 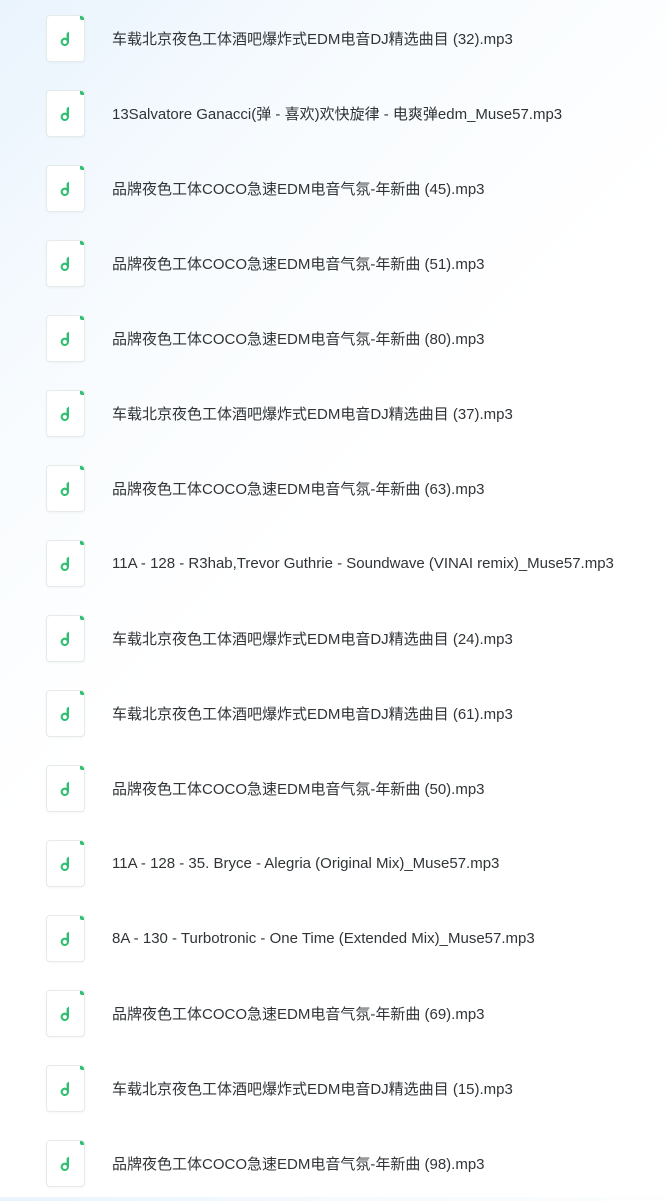 I want to click on file-name: 车载北京夜色工体酒吧爆炸式EDM电音DJ精选曲目 (24).mp3, so click(x=312, y=639).